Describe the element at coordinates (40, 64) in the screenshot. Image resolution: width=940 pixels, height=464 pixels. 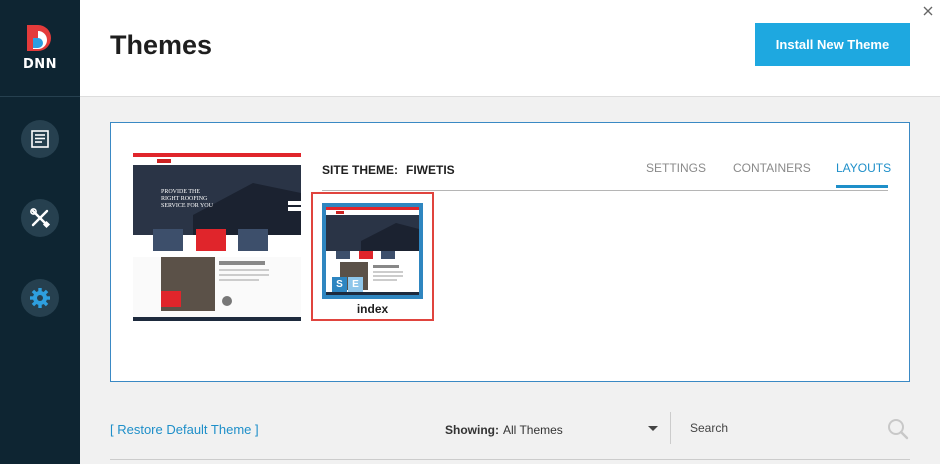
I see `logo-text: DNN` at that location.